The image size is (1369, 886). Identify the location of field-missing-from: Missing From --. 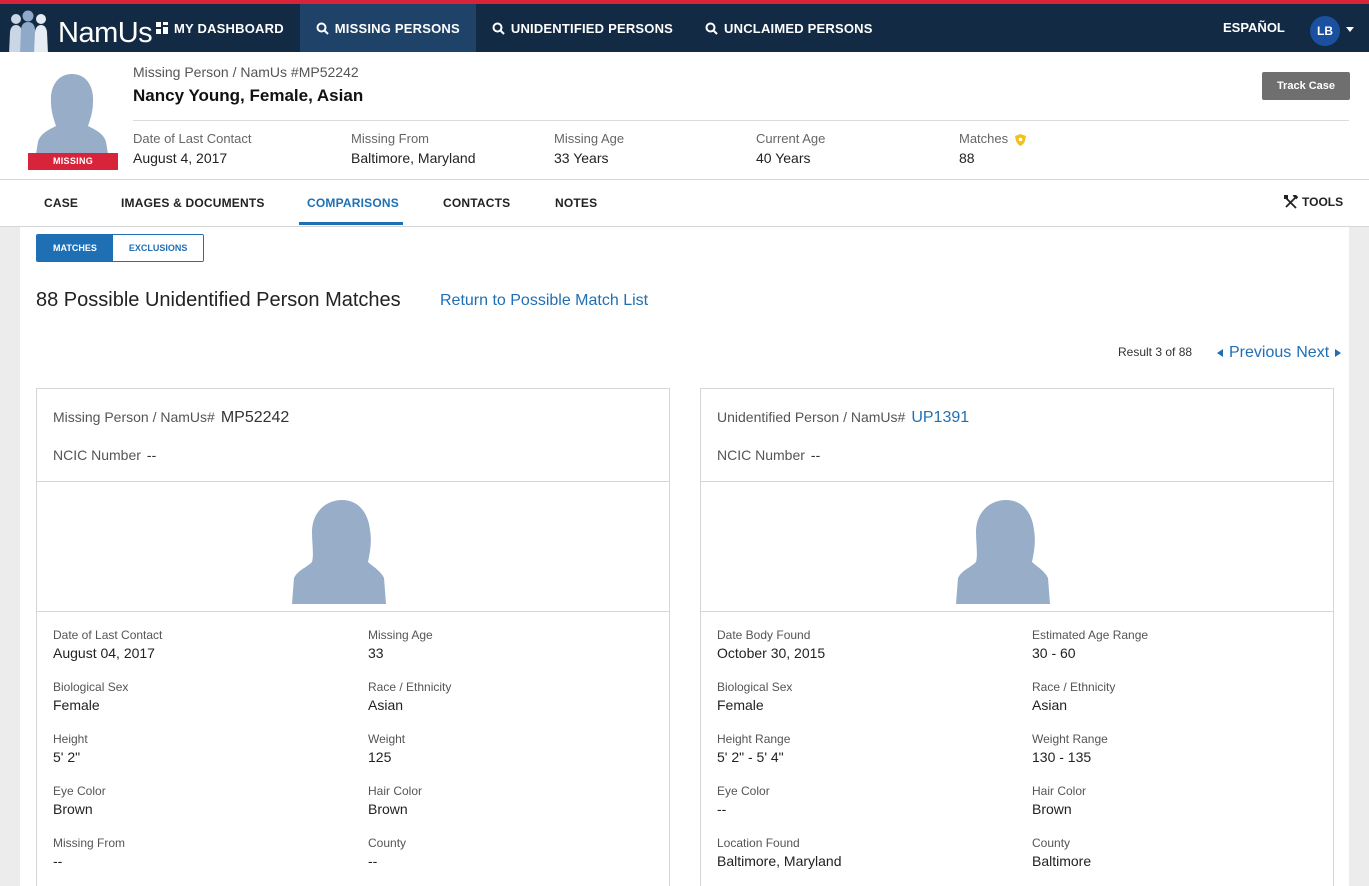
(89, 852).